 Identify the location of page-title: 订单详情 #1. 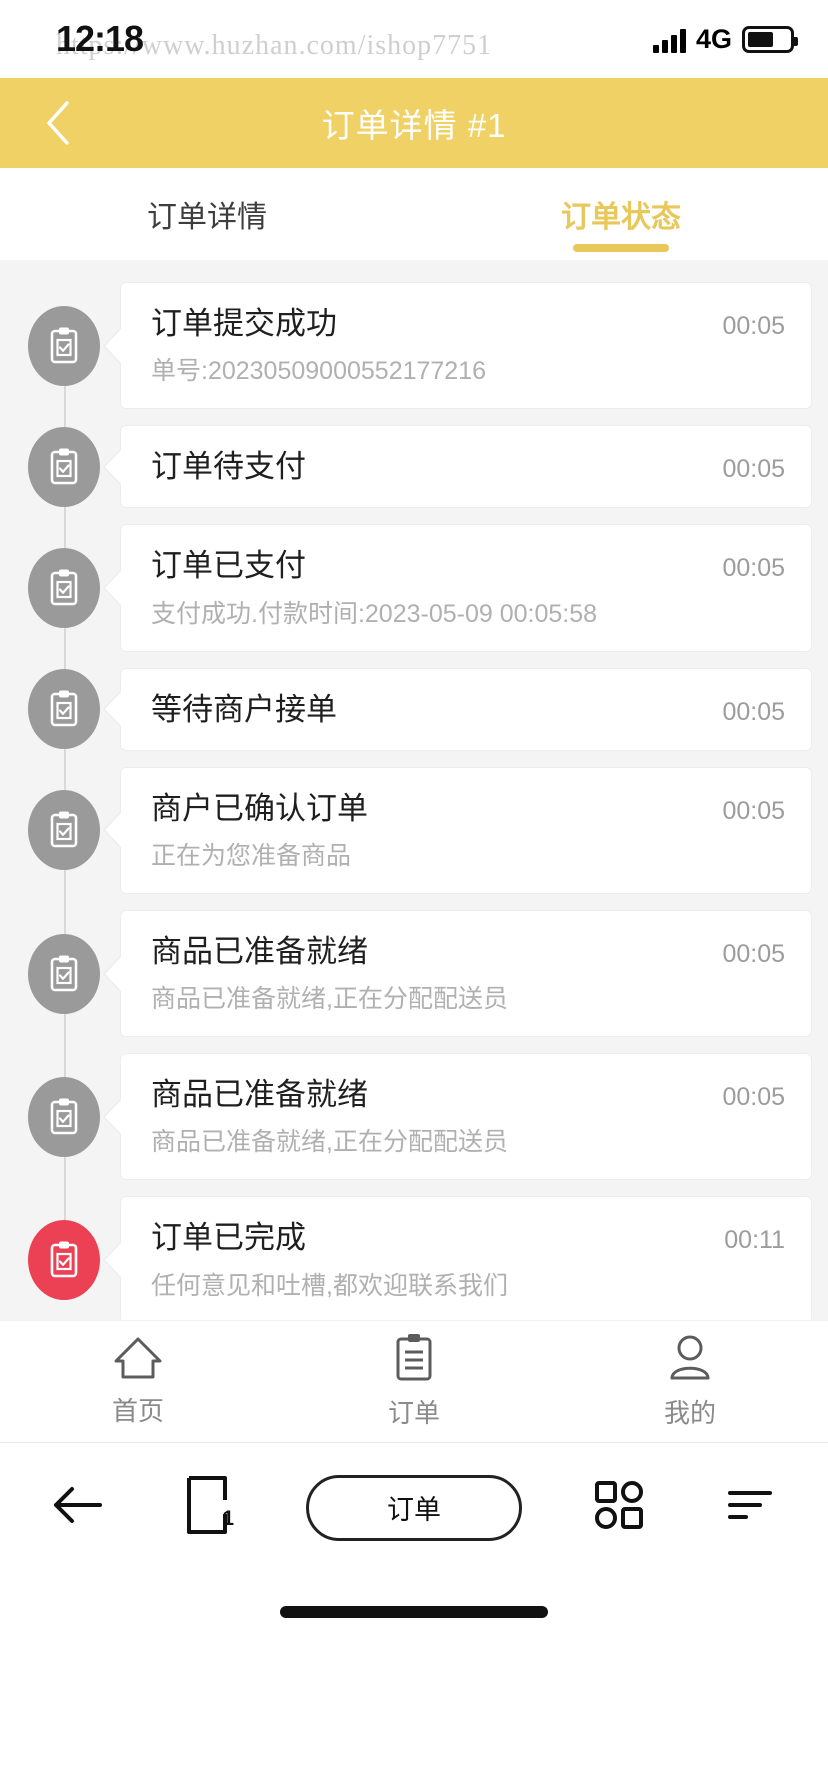
(414, 125).